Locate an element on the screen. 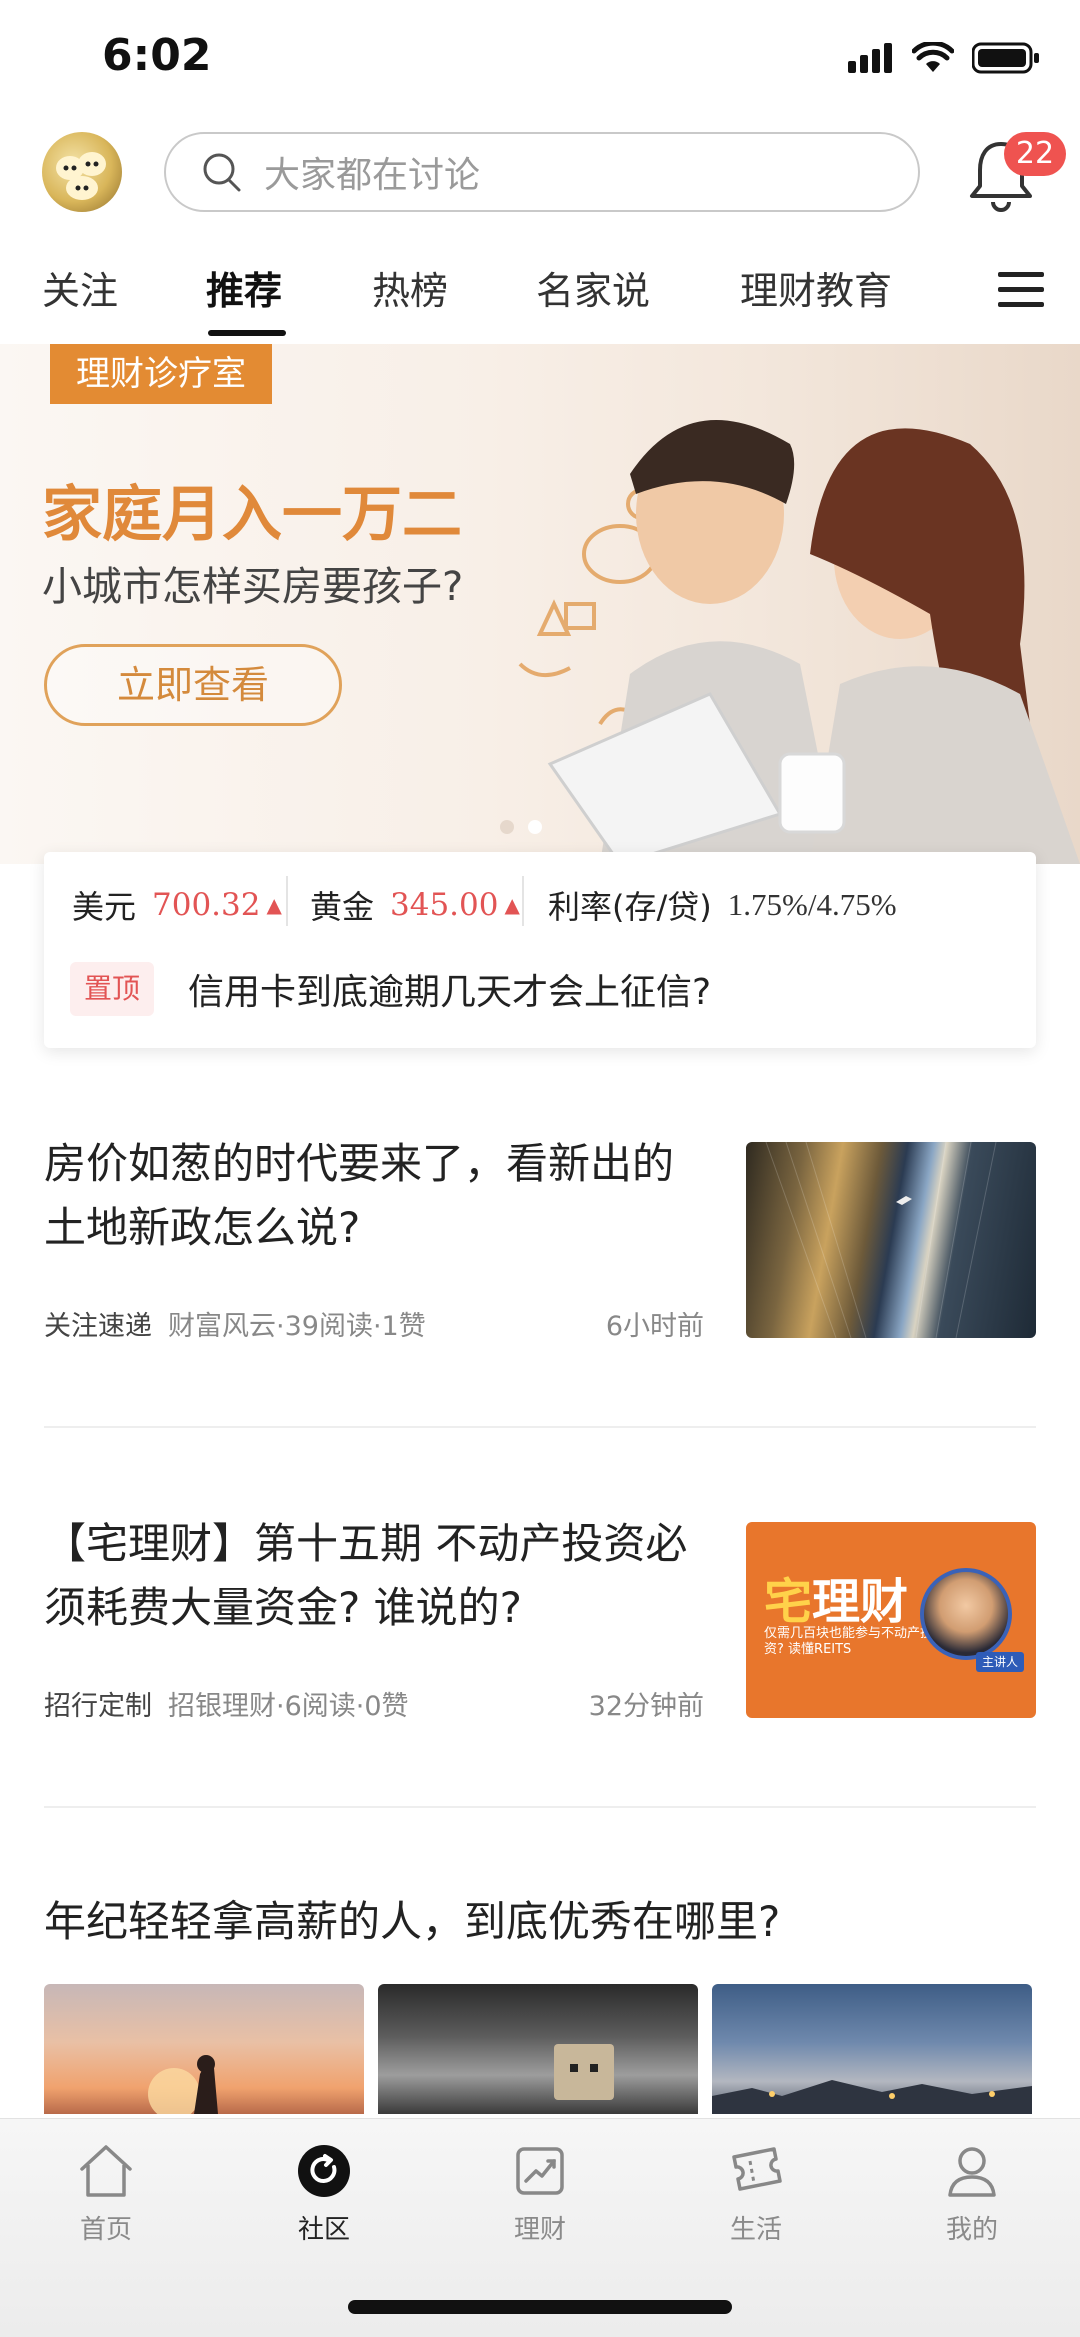 This screenshot has width=1080, height=2337. quote-rate: 利率(存/贷) 1.75%/4.75% is located at coordinates (722, 905).